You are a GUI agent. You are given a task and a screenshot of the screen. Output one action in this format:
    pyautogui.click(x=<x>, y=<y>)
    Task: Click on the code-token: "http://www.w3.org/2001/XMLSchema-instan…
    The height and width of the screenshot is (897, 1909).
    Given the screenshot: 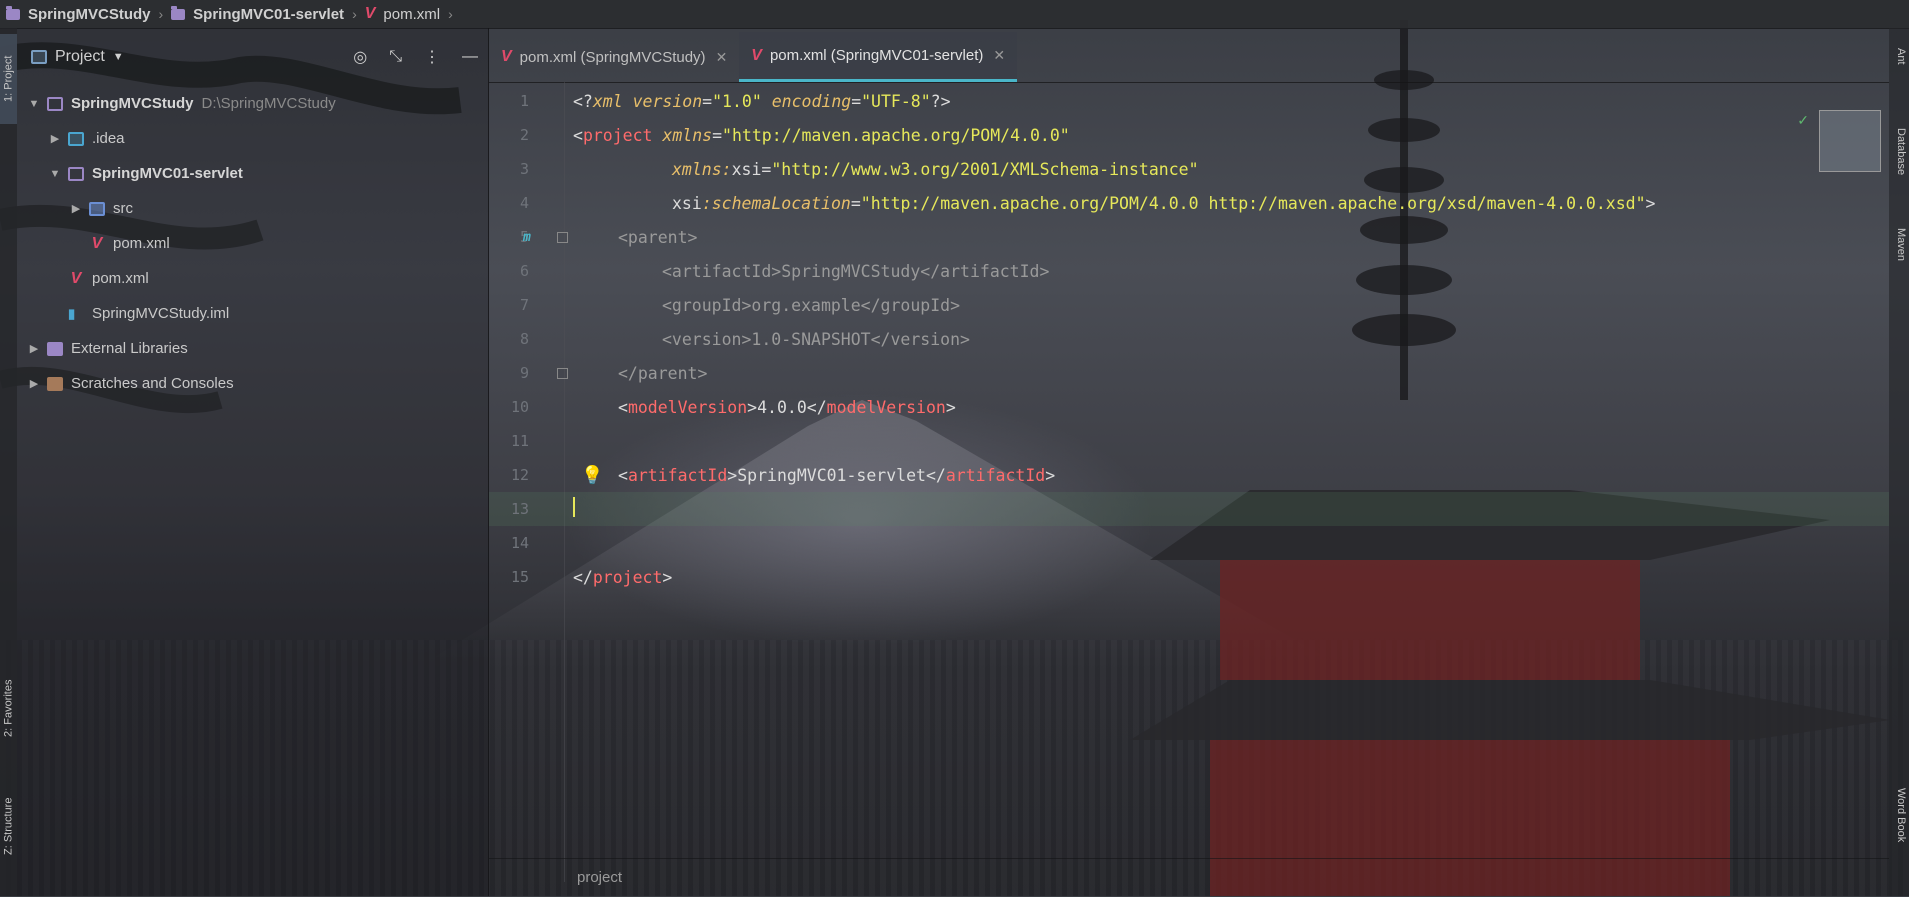 What is the action you would take?
    pyautogui.click(x=985, y=169)
    